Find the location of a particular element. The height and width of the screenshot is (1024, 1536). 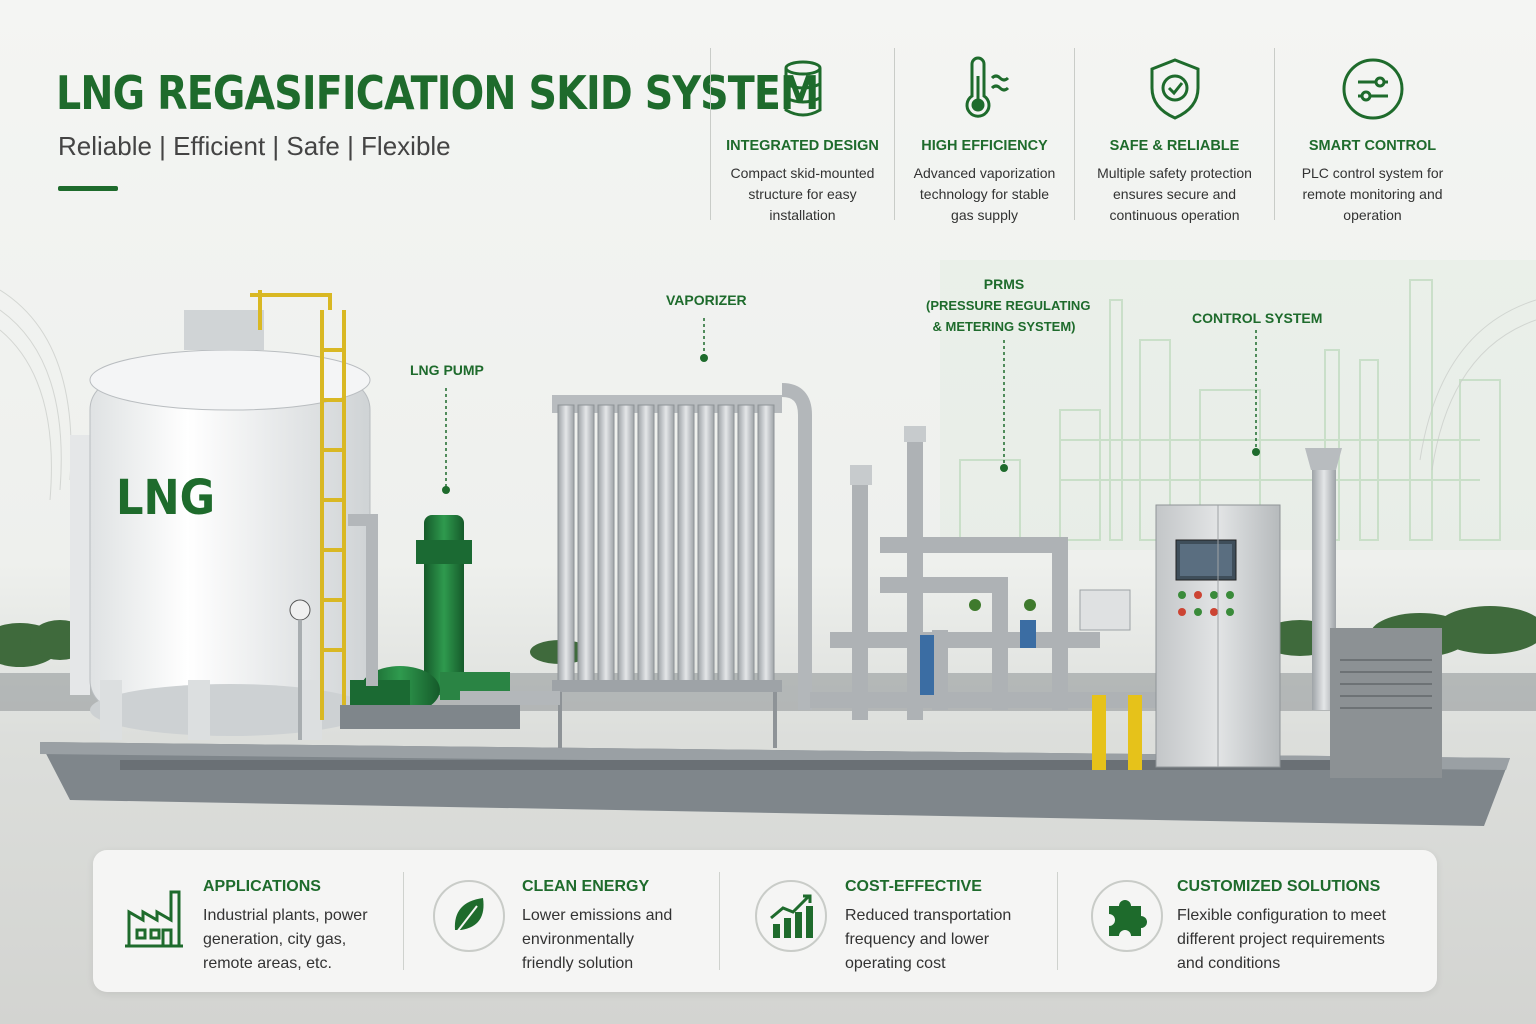

callout-prms-line1: (PRESSURE REGULATING is located at coordinates (1008, 305).